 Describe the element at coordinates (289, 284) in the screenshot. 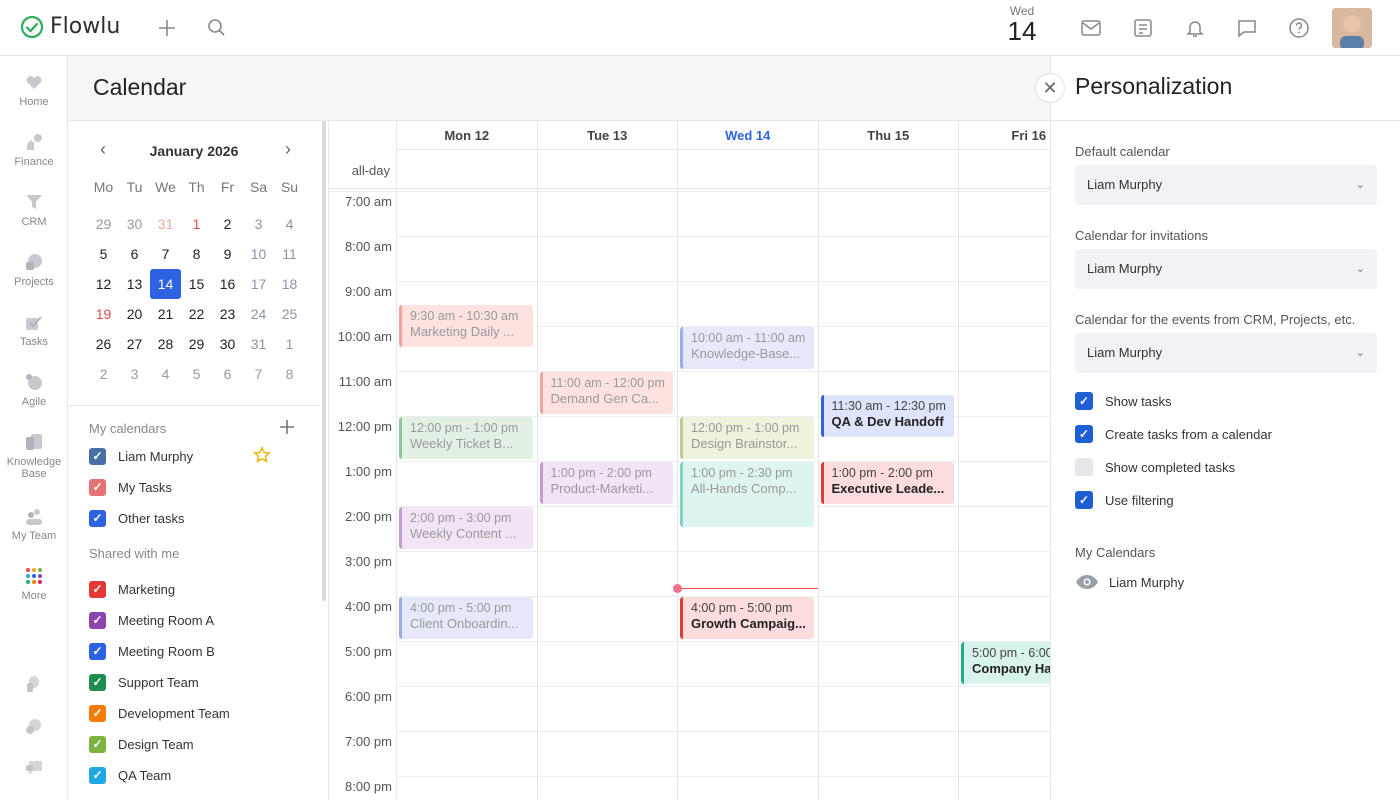

I see `mini-calendar-day: 18` at that location.